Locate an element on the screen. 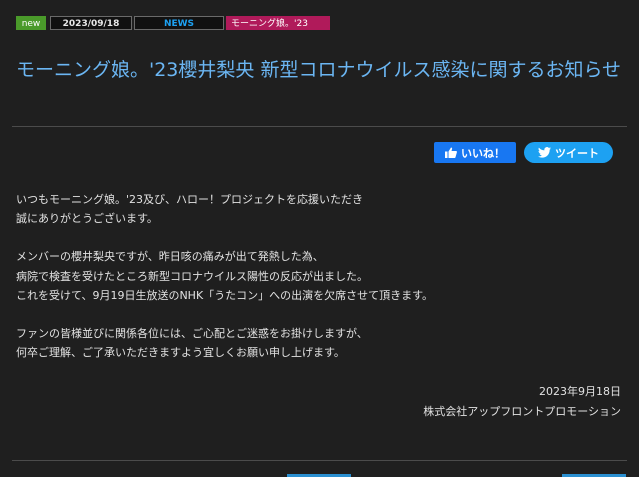 This screenshot has width=639, height=477. tweet-label: ツイート is located at coordinates (577, 153).